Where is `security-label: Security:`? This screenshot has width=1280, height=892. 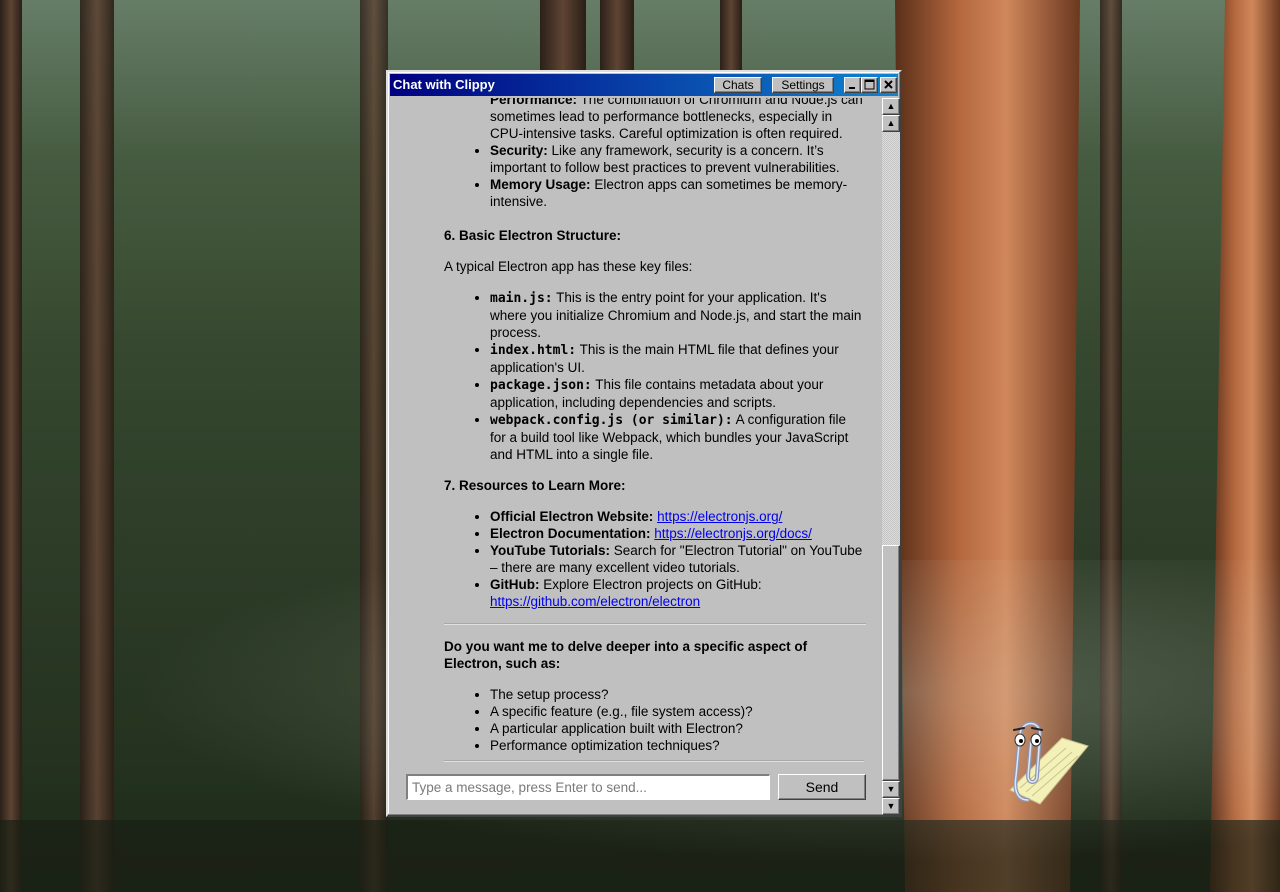
security-label: Security: is located at coordinates (519, 150).